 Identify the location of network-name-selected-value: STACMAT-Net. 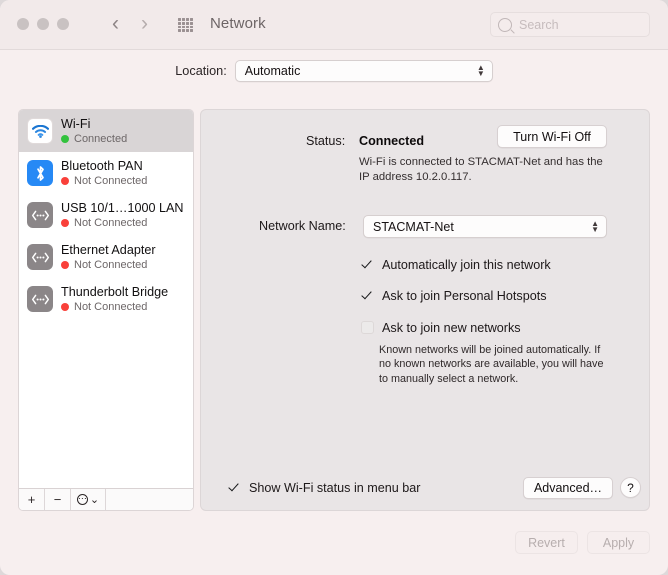
(413, 226).